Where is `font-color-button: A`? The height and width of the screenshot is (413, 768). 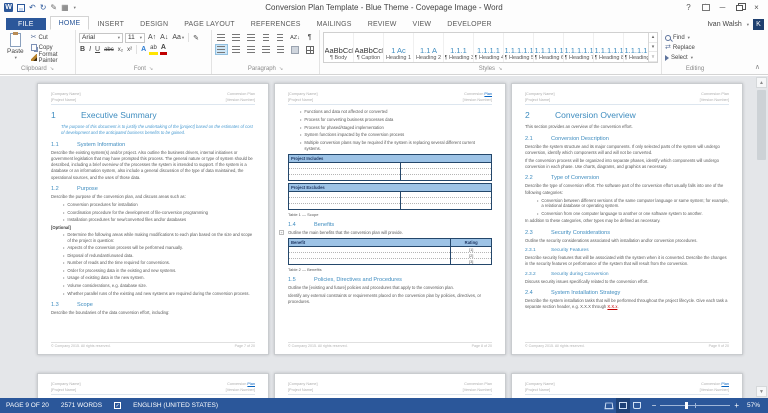
font-color-button: A is located at coordinates (163, 49).